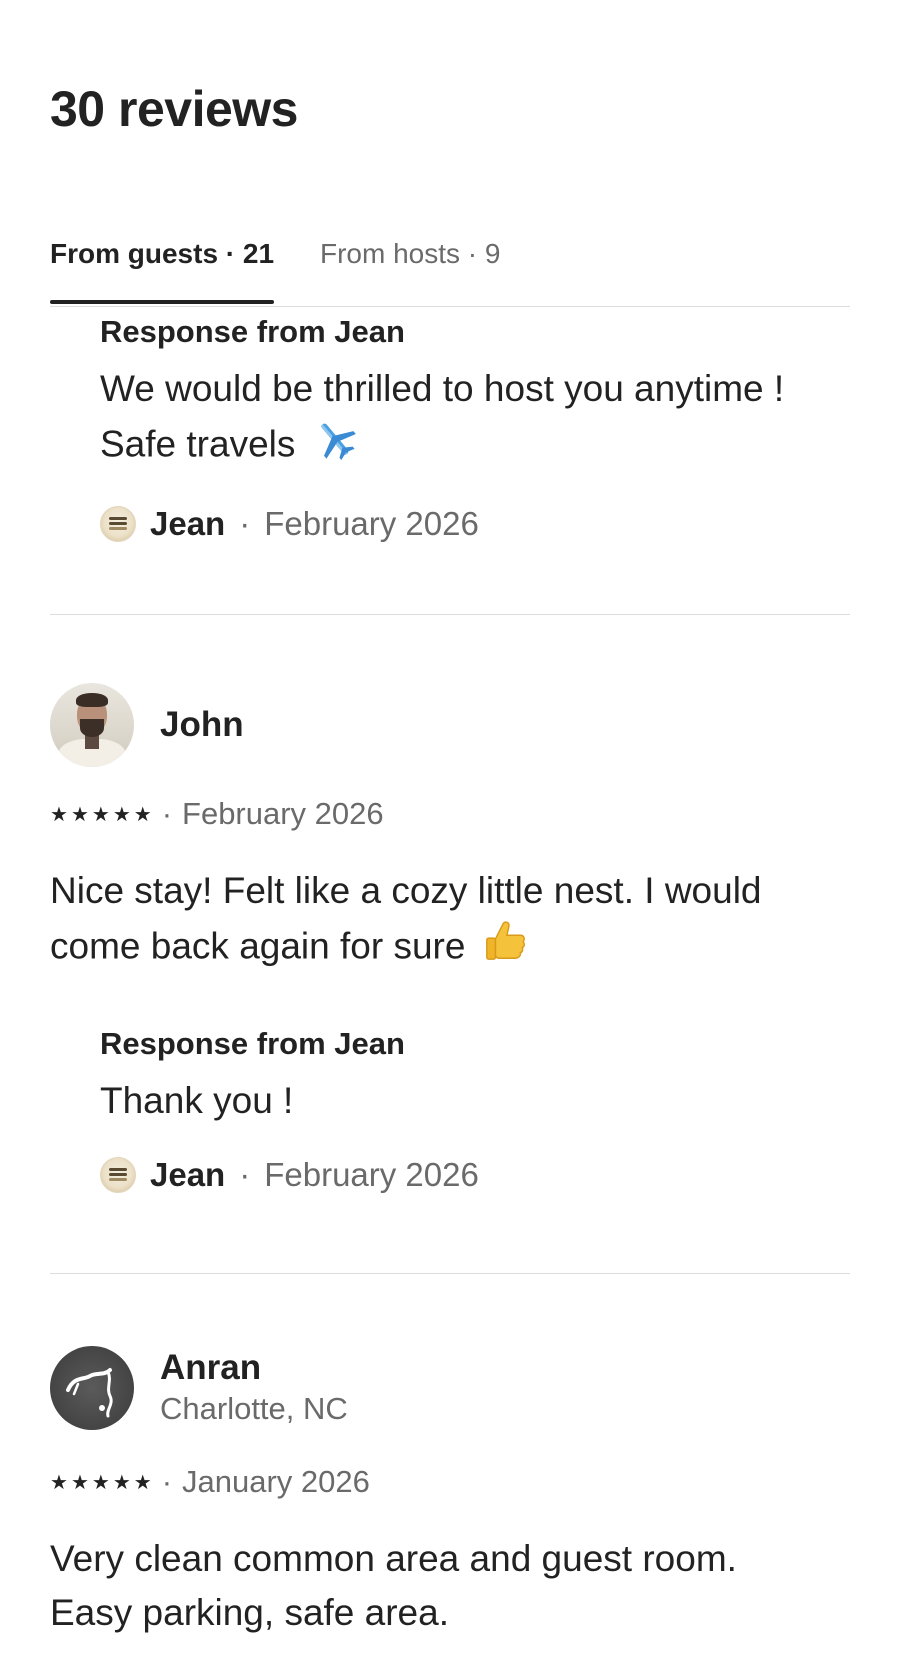 Image resolution: width=900 pixels, height=1654 pixels. I want to click on reviewer-info: Anran Charlotte, NC, so click(254, 1388).